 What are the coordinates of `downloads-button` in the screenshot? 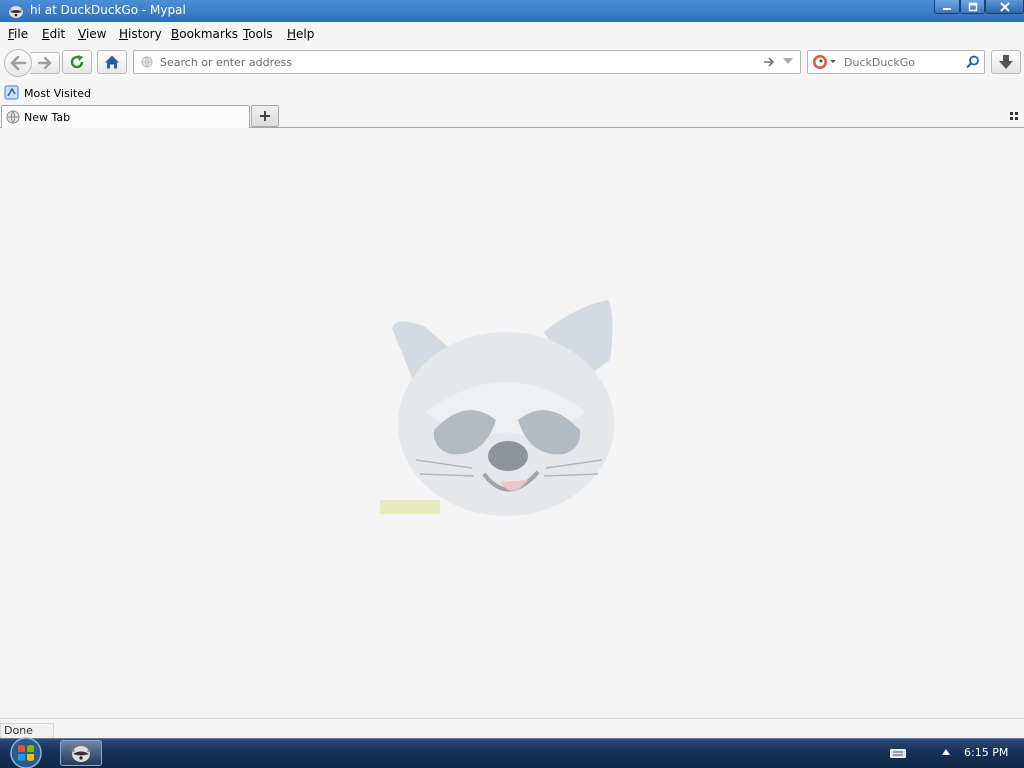 It's located at (1006, 62).